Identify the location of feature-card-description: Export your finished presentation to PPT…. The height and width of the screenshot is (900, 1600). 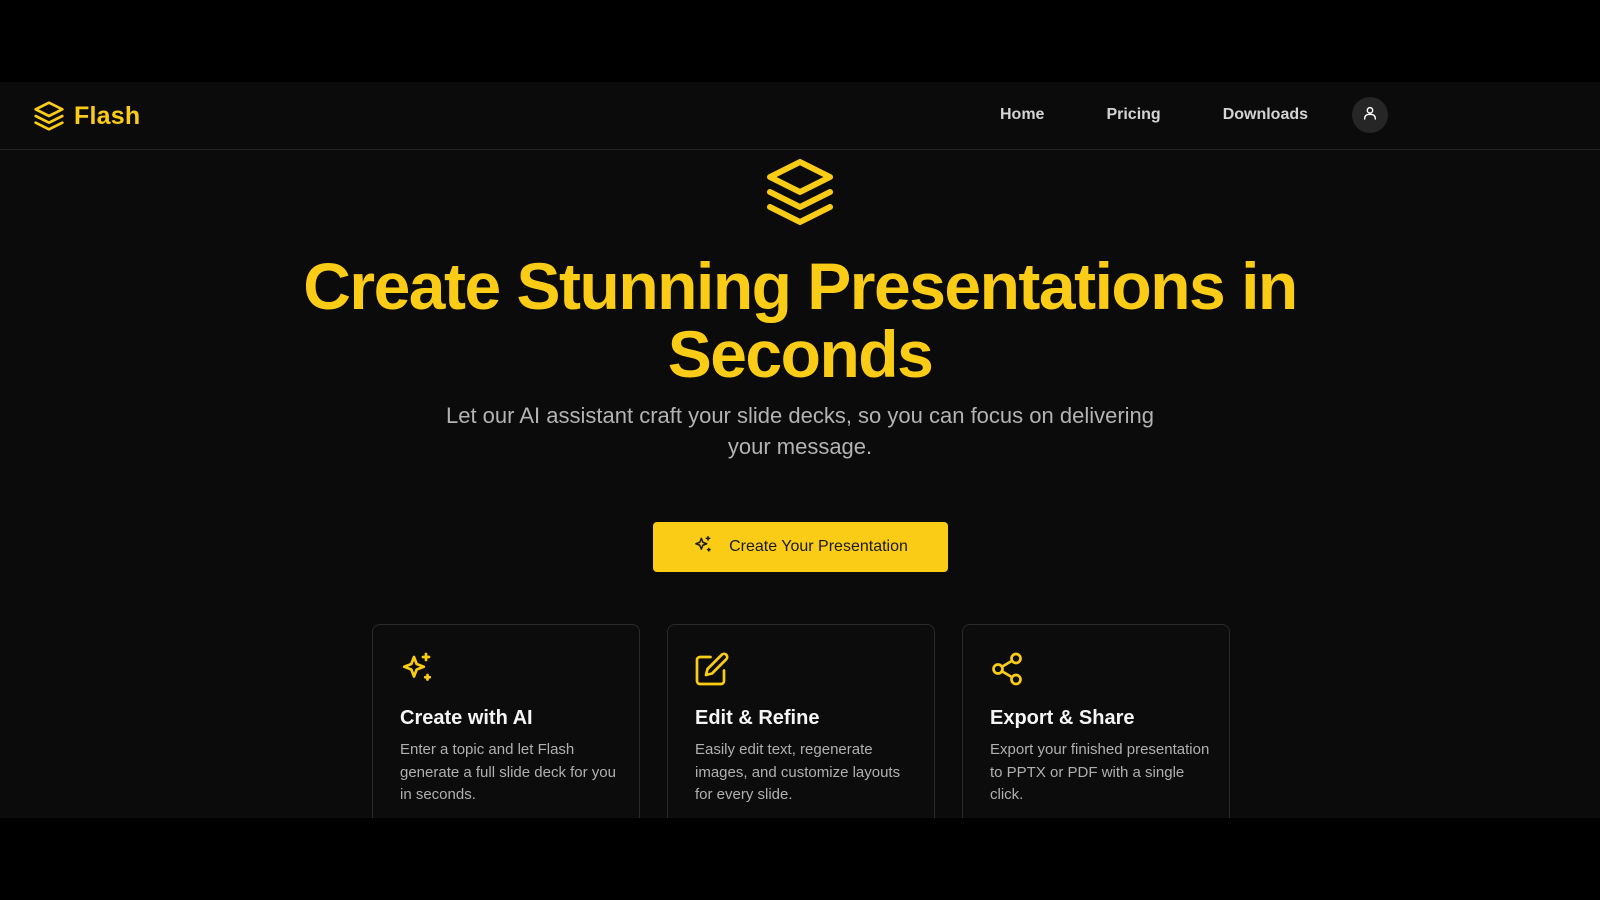
(1100, 772).